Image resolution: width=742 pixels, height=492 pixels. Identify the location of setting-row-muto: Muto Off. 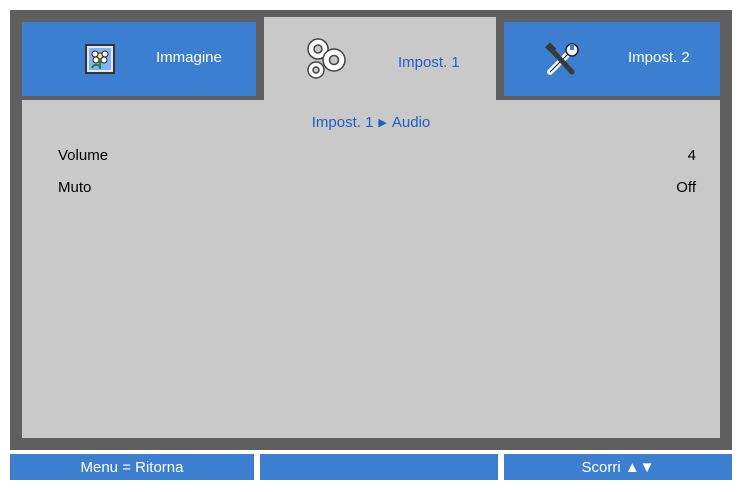
(377, 190).